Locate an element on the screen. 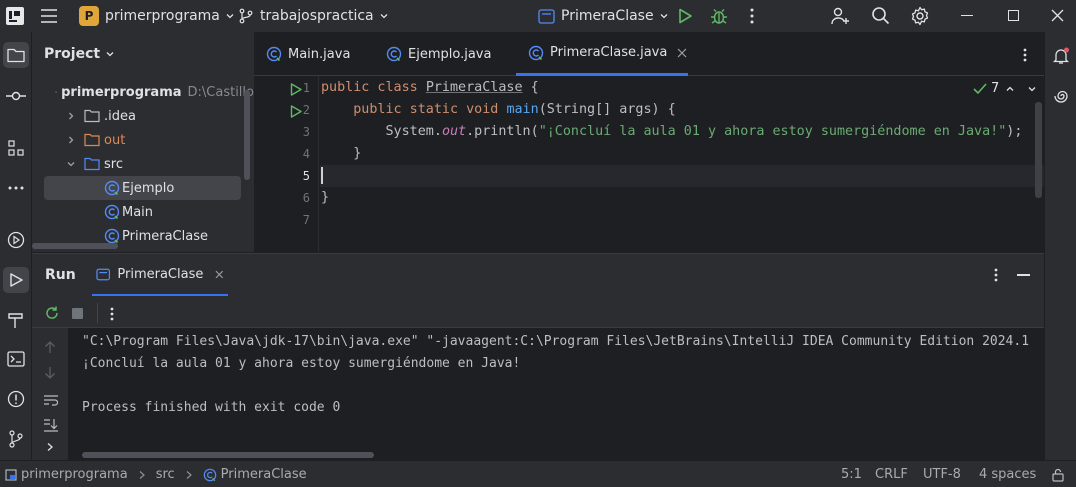 The height and width of the screenshot is (487, 1076). rerun-icon is located at coordinates (52, 312).